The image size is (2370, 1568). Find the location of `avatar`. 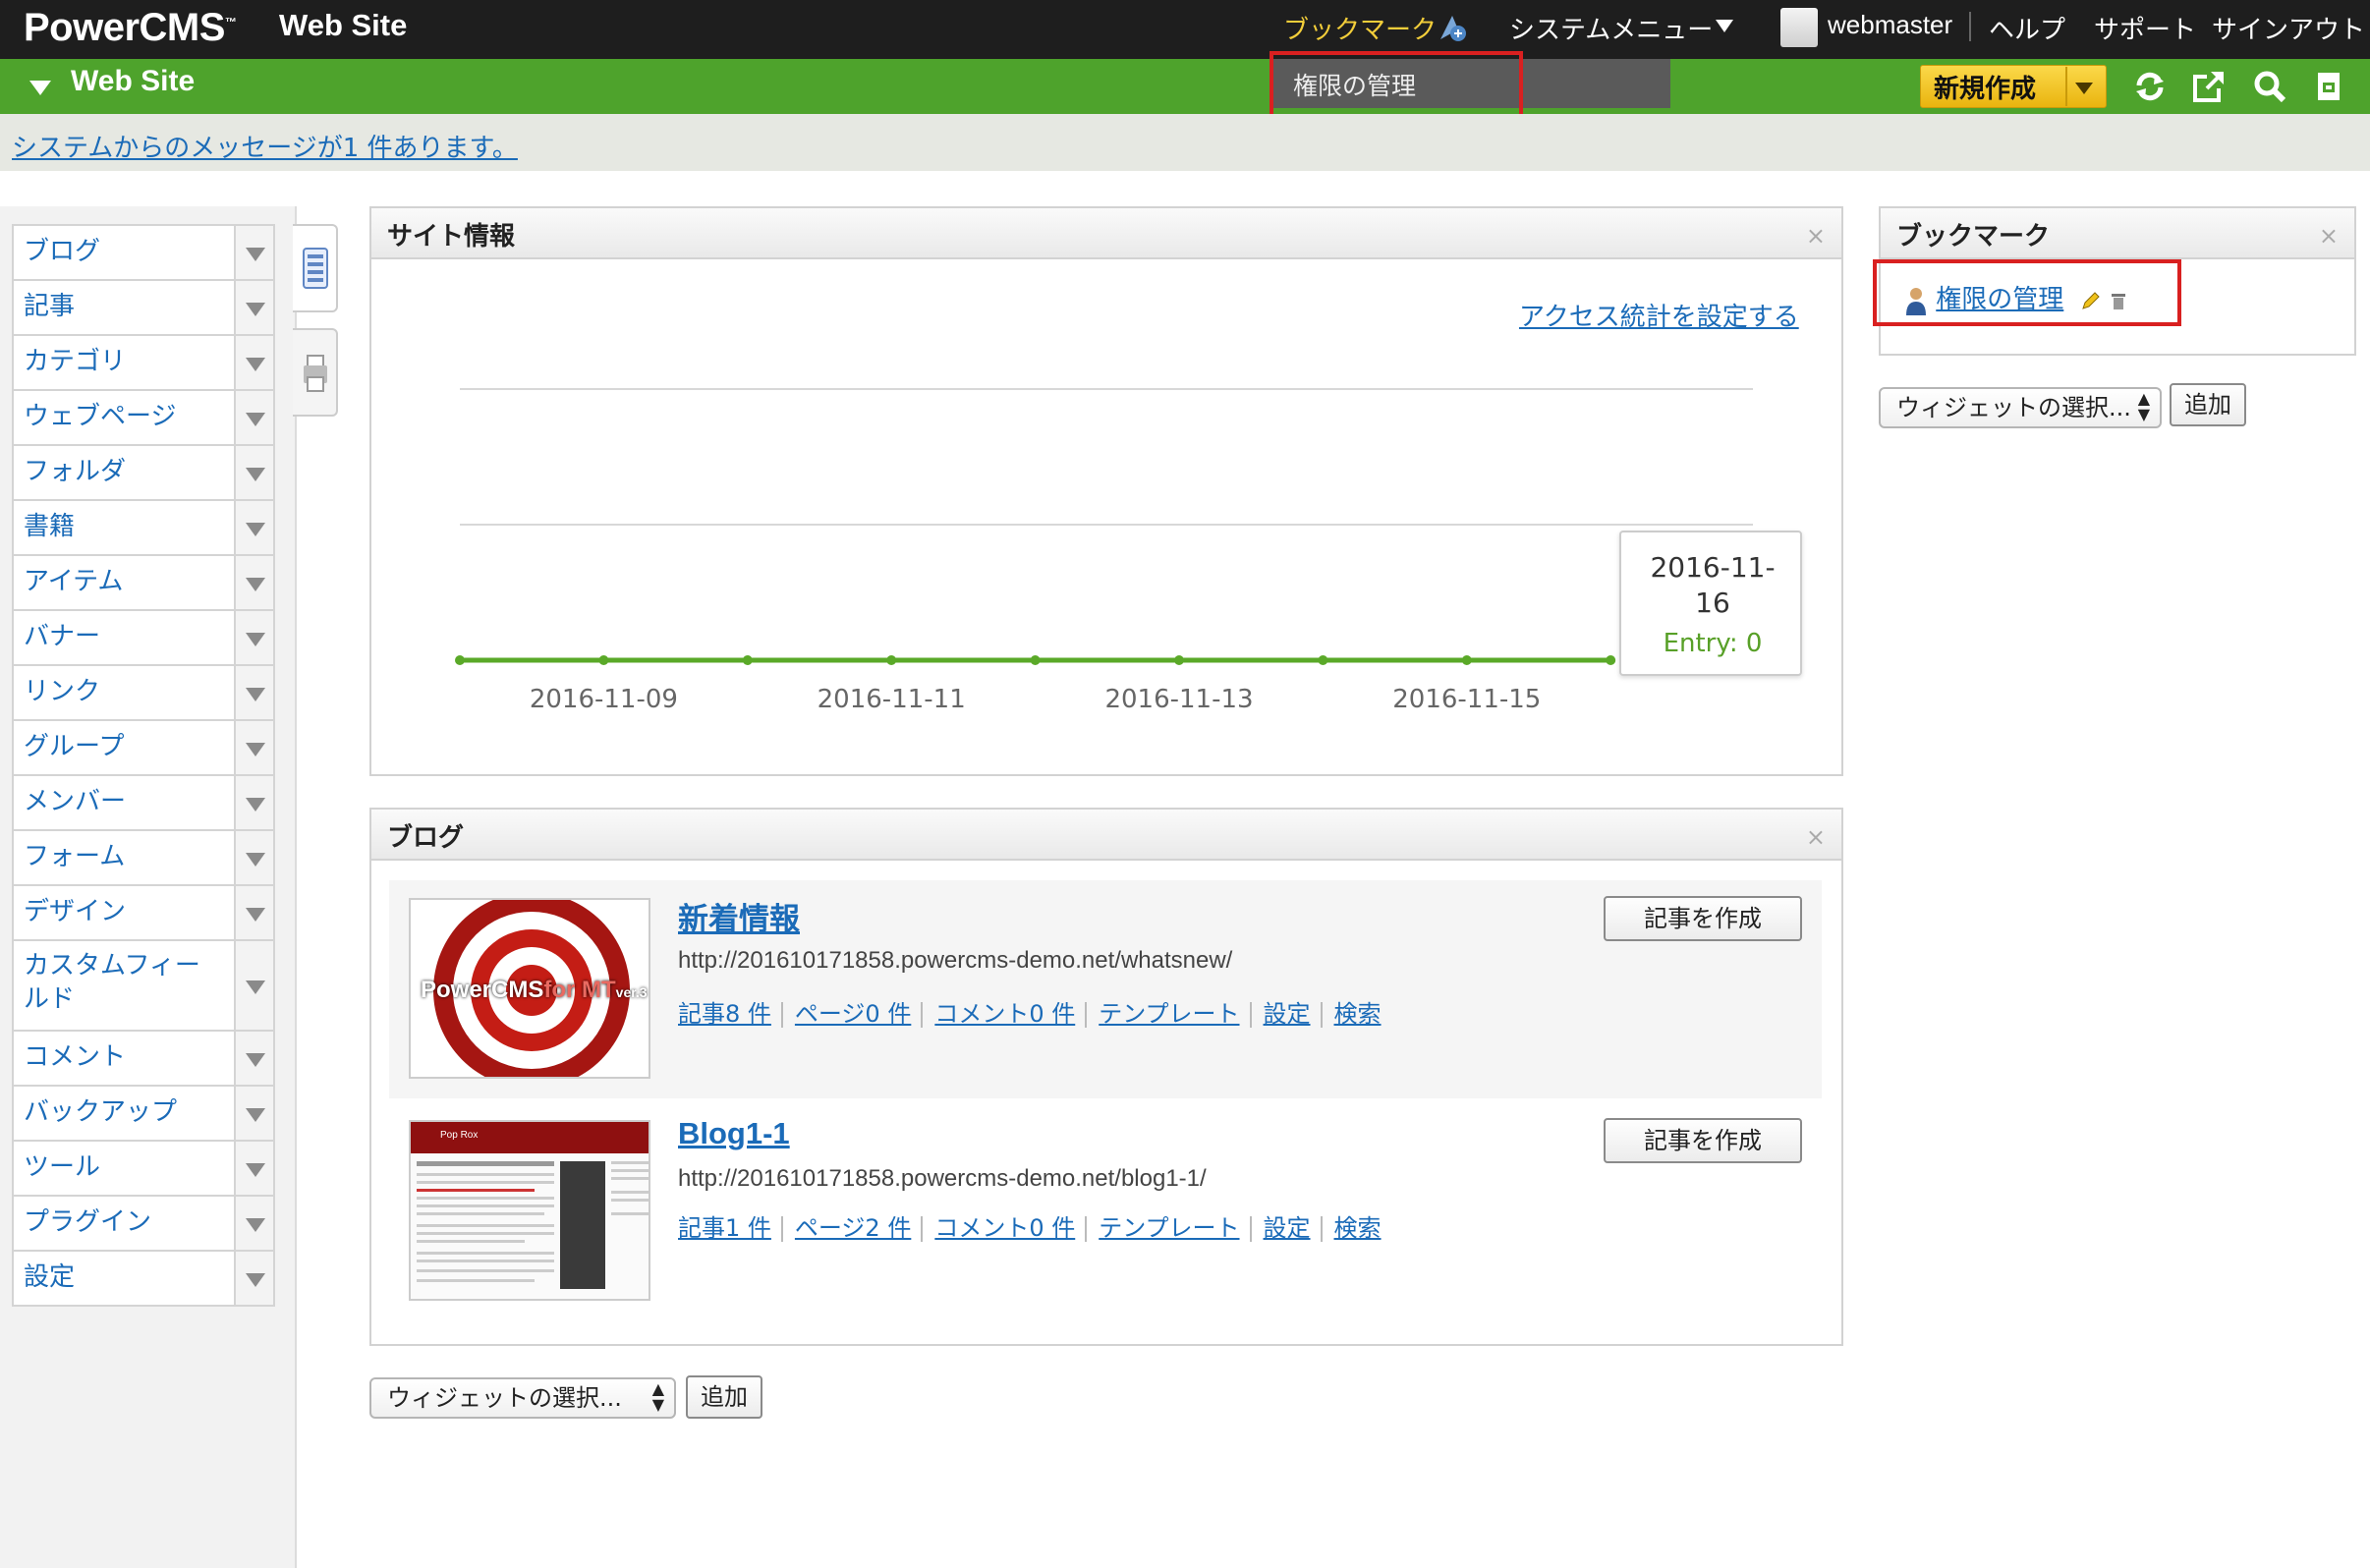

avatar is located at coordinates (1799, 27).